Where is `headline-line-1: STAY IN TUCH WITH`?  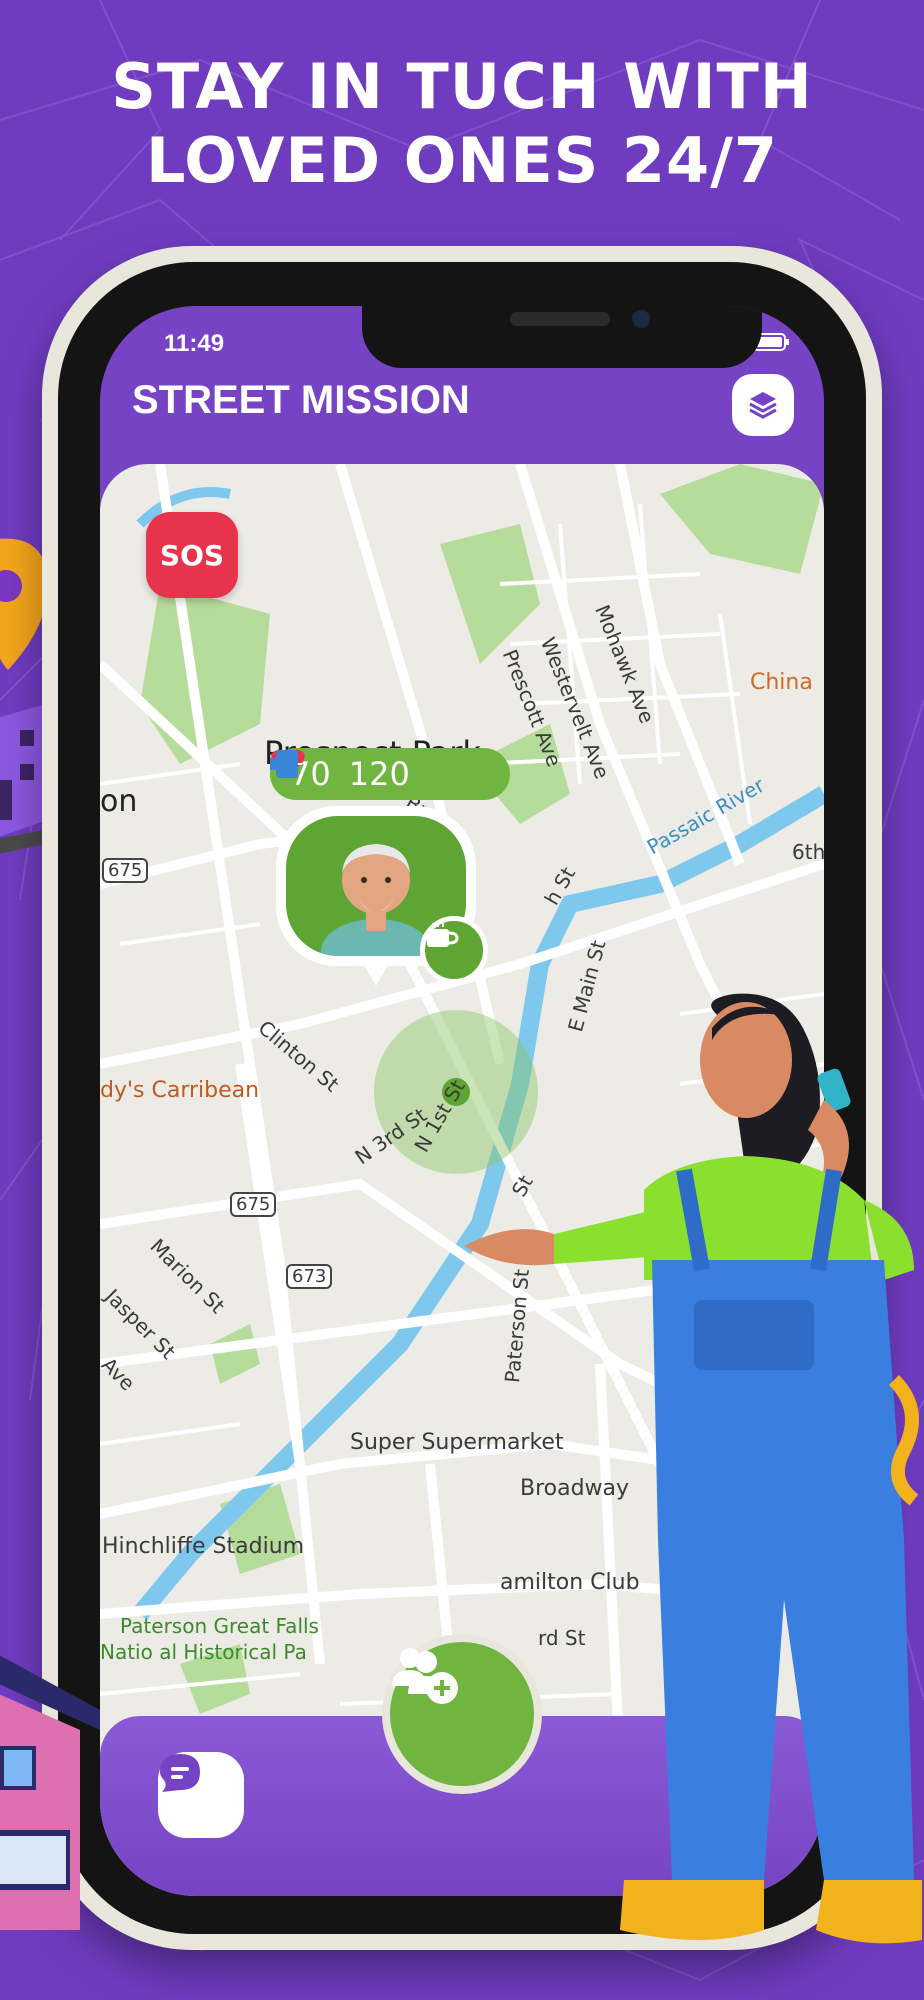 headline-line-1: STAY IN TUCH WITH is located at coordinates (462, 86).